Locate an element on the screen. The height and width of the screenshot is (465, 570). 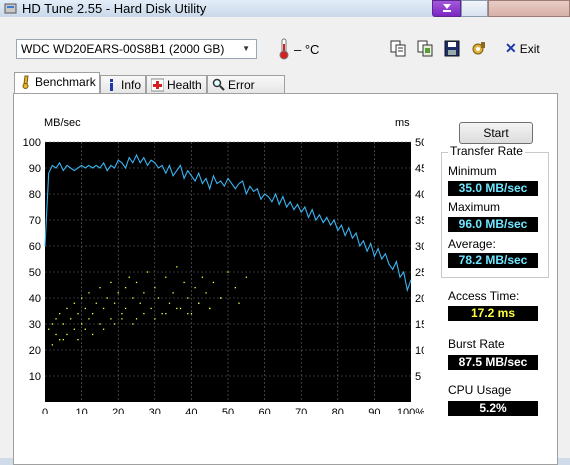
maximum-label: Maximum is located at coordinates (474, 207).